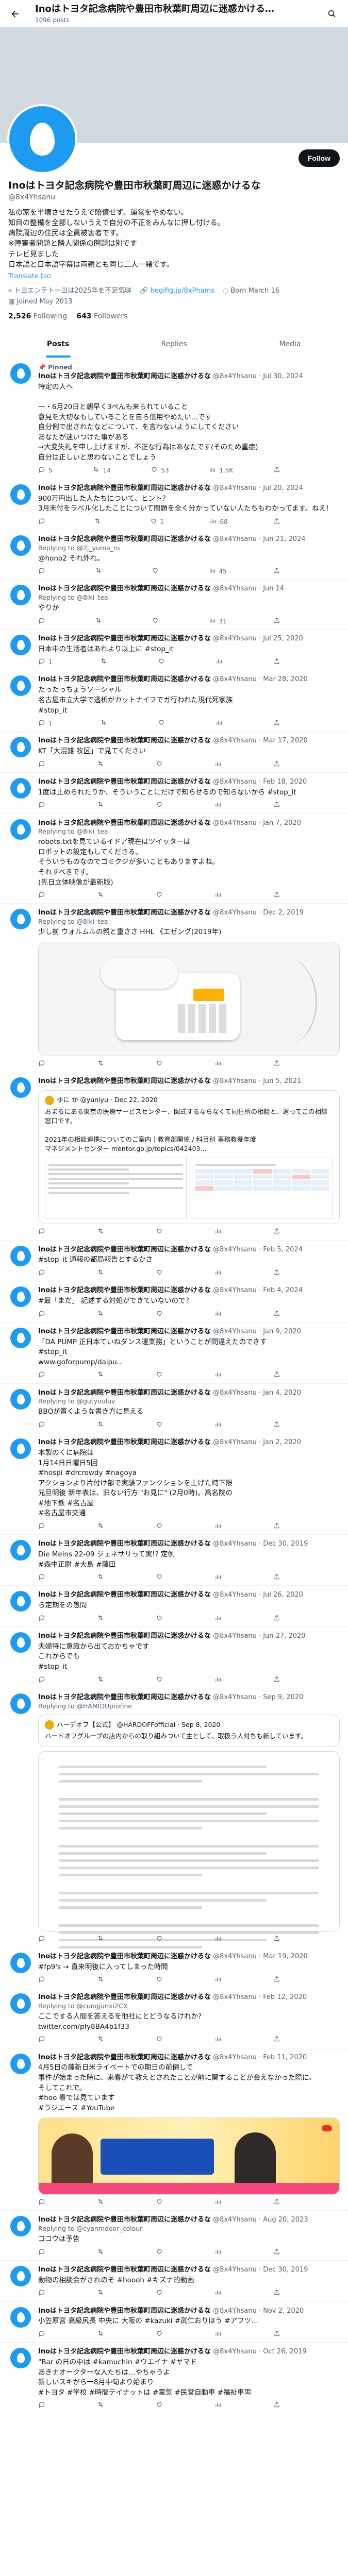 The height and width of the screenshot is (2576, 348). What do you see at coordinates (189, 1849) in the screenshot?
I see `tweet-photo-document` at bounding box center [189, 1849].